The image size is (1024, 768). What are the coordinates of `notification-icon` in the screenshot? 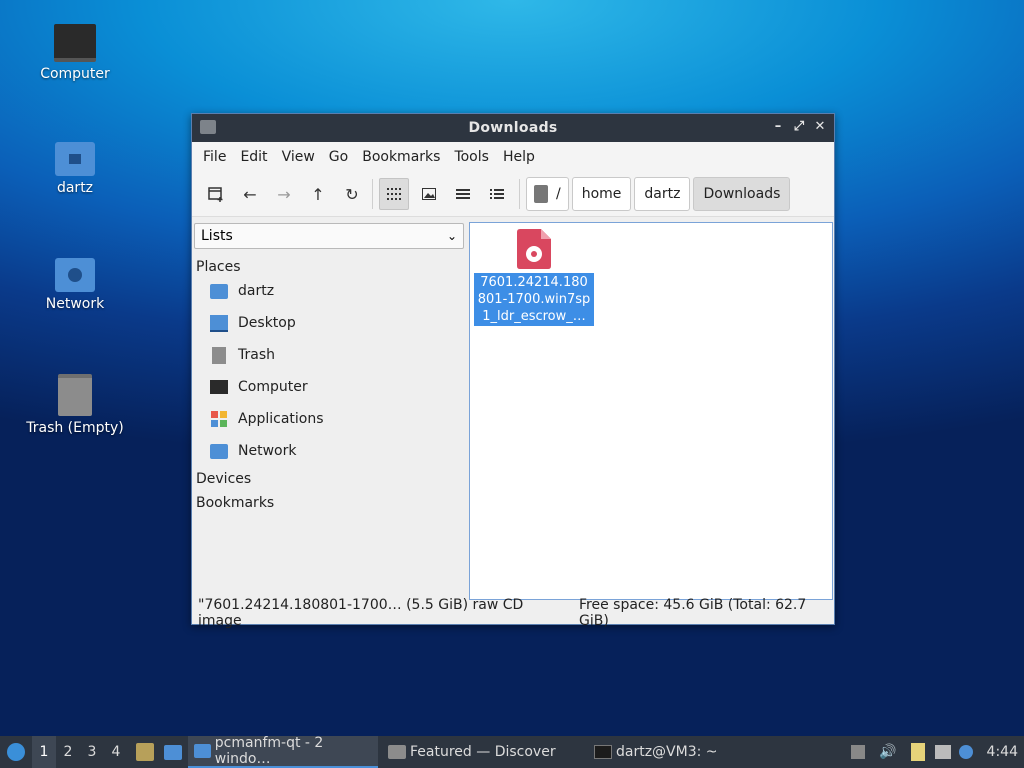 It's located at (965, 752).